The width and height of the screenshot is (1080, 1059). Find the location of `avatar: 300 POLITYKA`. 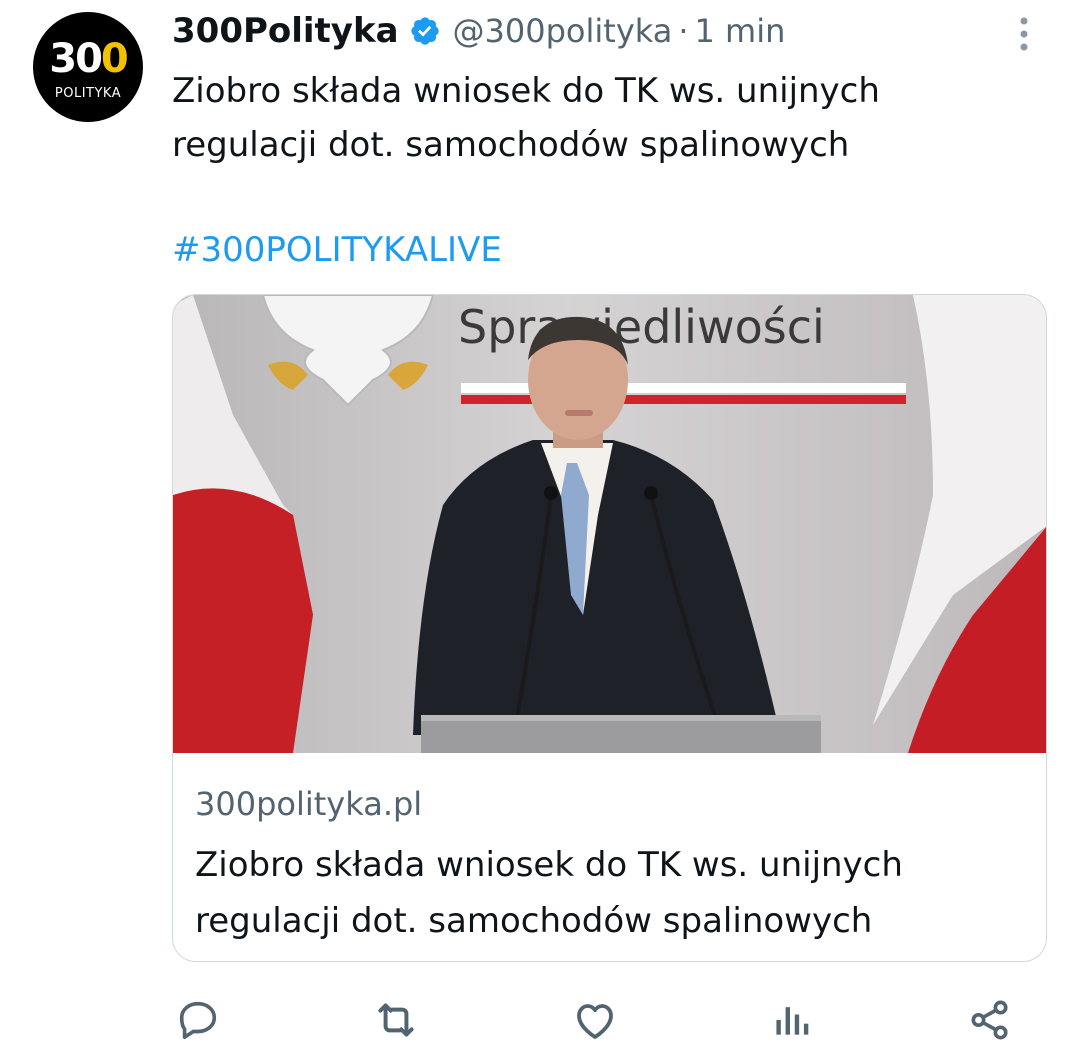

avatar: 300 POLITYKA is located at coordinates (88, 67).